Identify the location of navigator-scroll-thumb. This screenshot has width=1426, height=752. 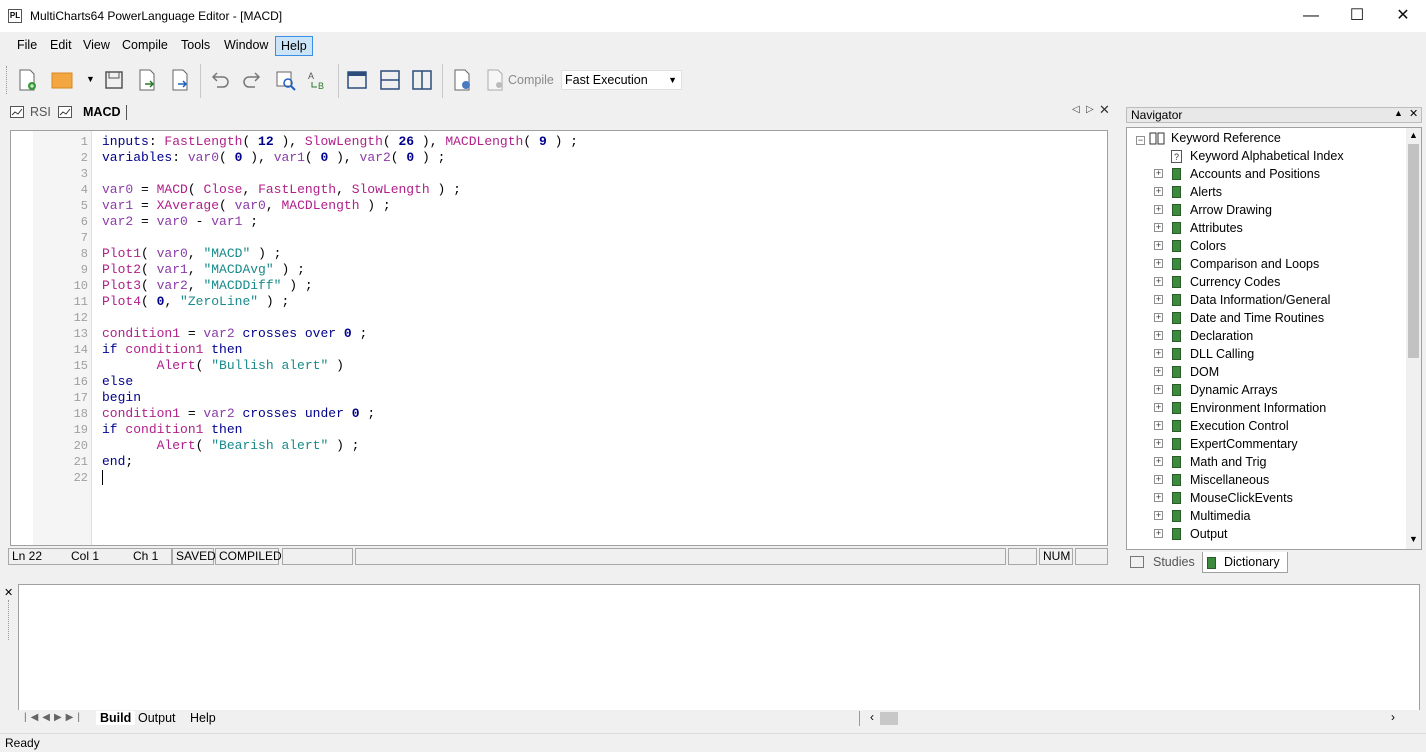
(1413, 251).